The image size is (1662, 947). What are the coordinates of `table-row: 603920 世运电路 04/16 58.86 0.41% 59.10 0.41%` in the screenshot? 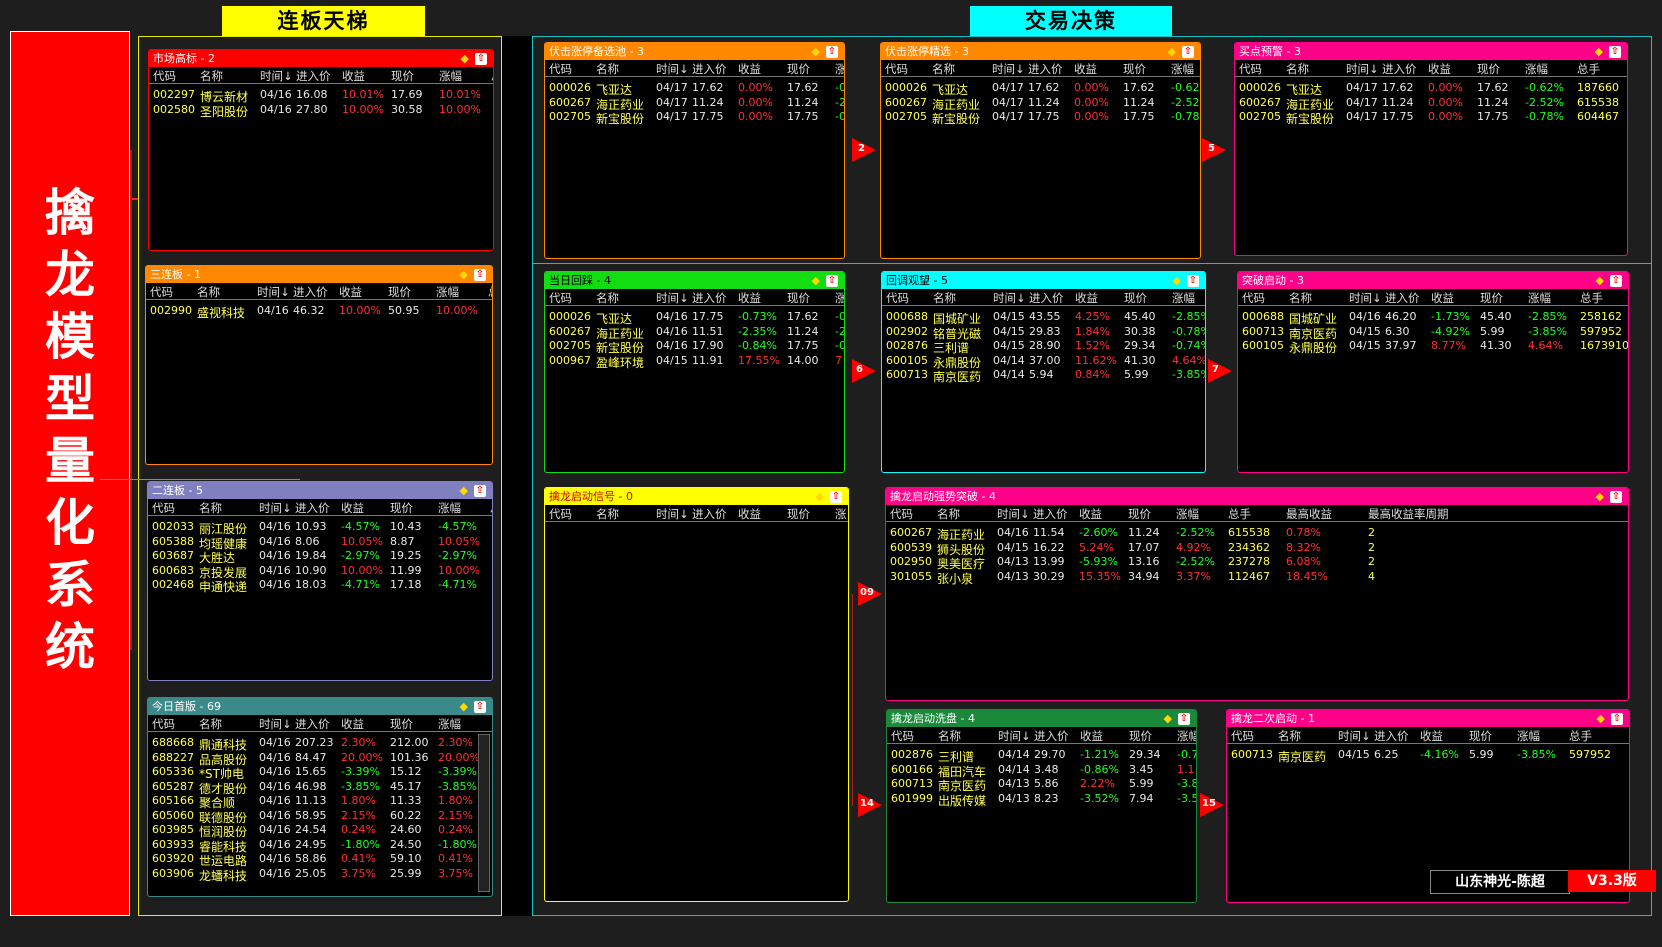 It's located at (320, 860).